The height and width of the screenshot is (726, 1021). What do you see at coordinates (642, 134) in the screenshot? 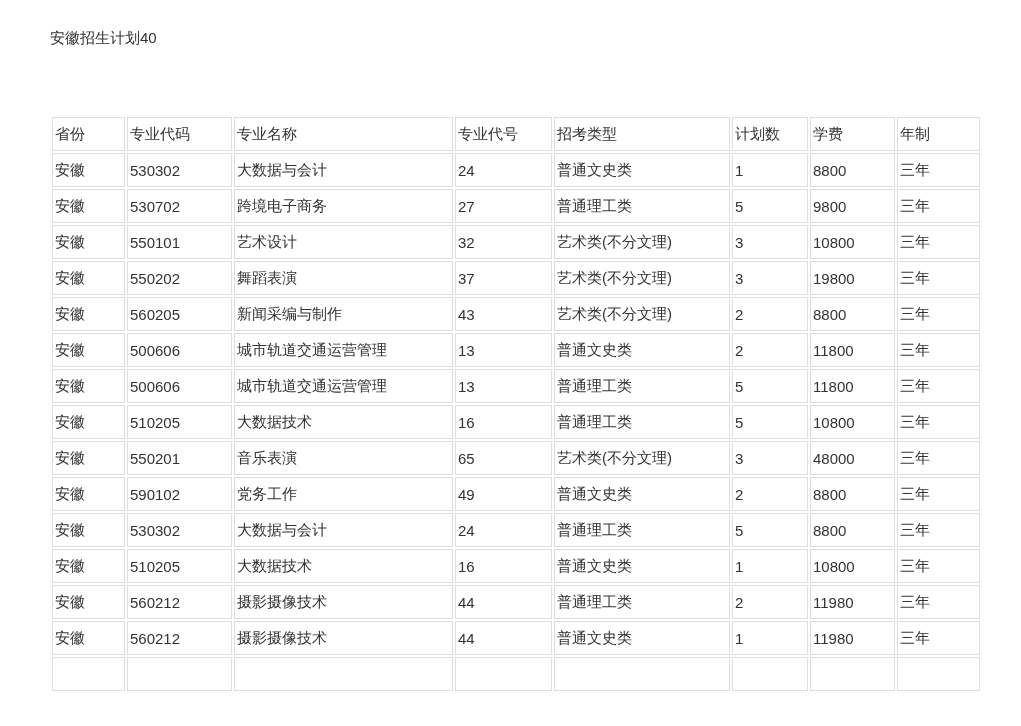
I see `header-cell: 招考类型` at bounding box center [642, 134].